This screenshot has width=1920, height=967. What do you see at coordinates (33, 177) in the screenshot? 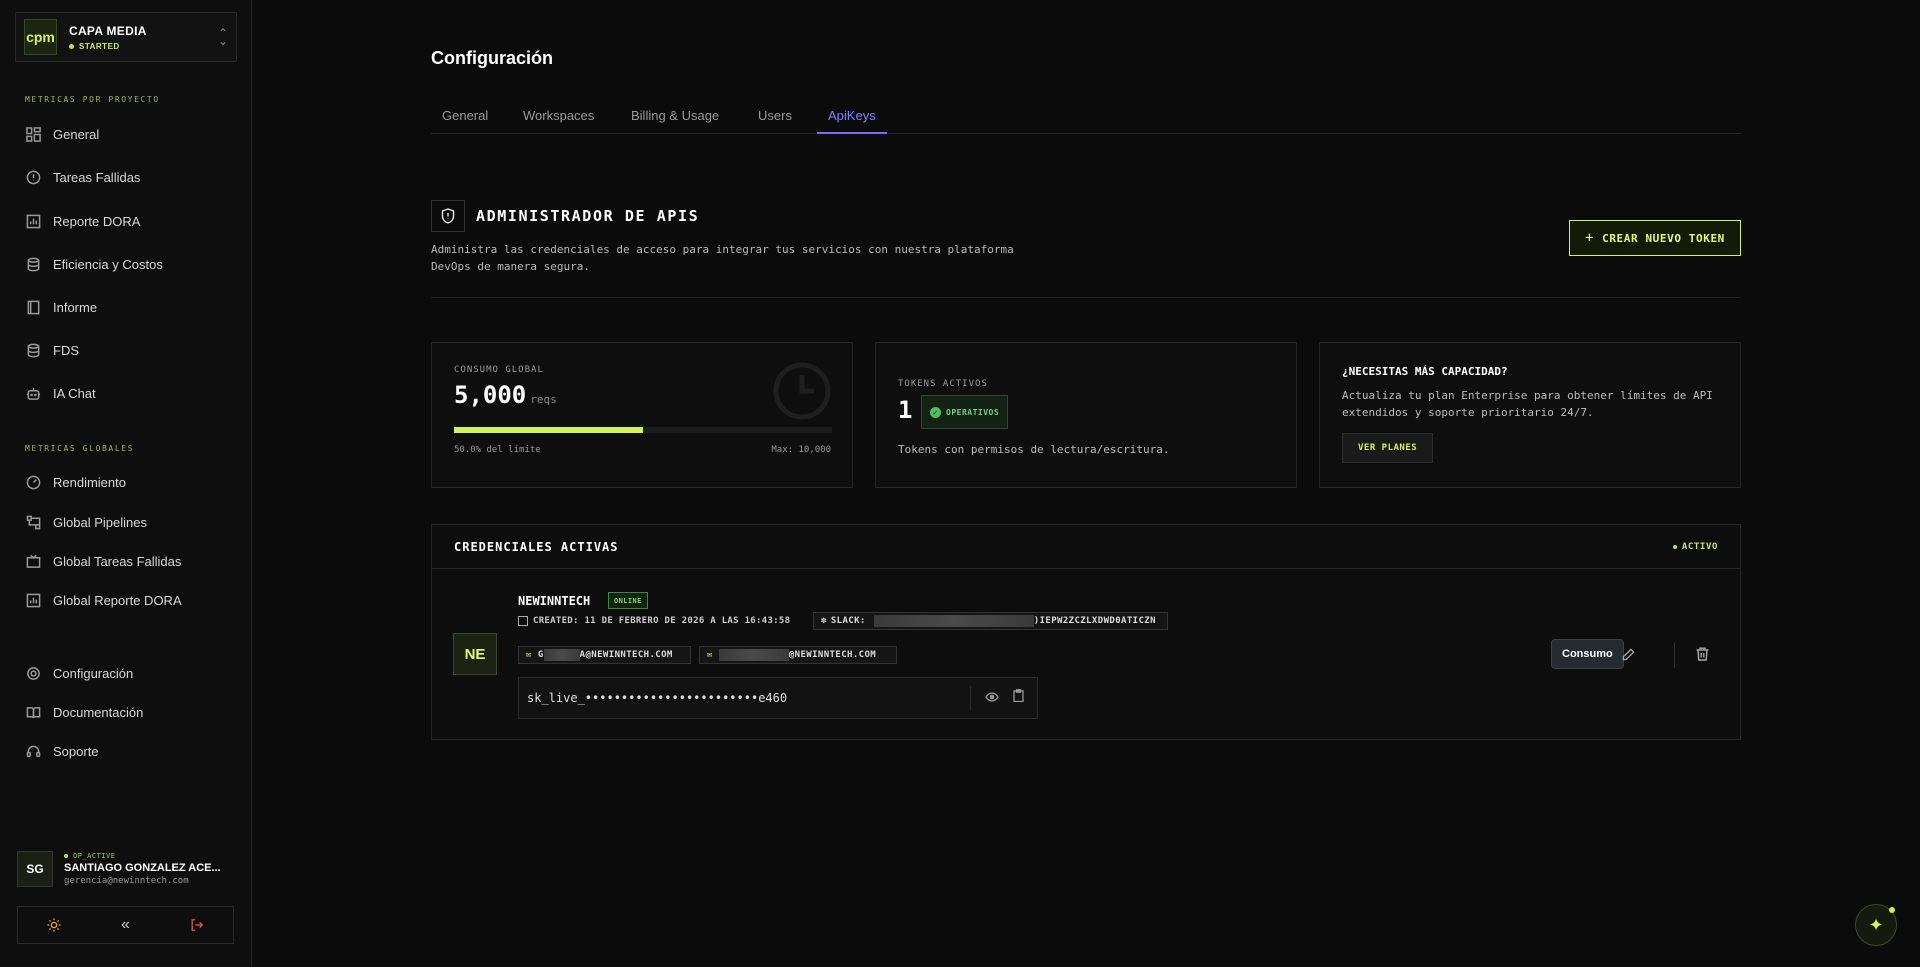
I see `alert-circle-icon` at bounding box center [33, 177].